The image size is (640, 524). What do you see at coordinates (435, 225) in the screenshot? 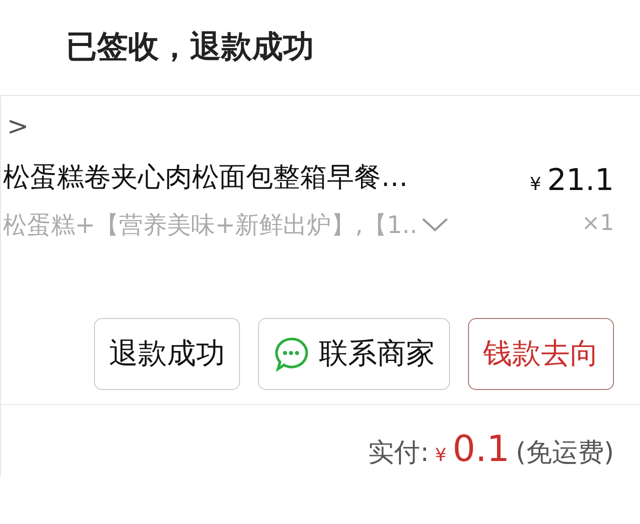
I see `chevron-down-icon` at bounding box center [435, 225].